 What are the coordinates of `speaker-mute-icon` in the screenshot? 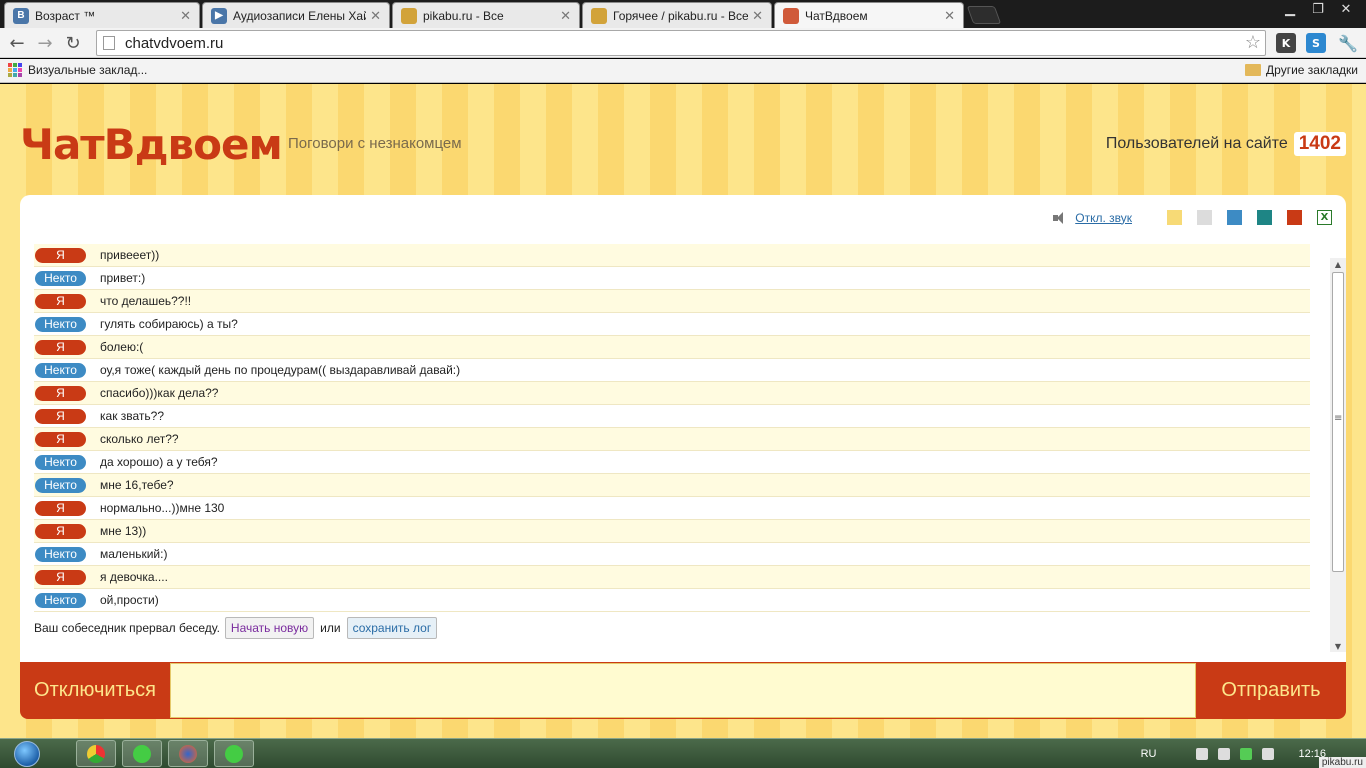 It's located at (1061, 217).